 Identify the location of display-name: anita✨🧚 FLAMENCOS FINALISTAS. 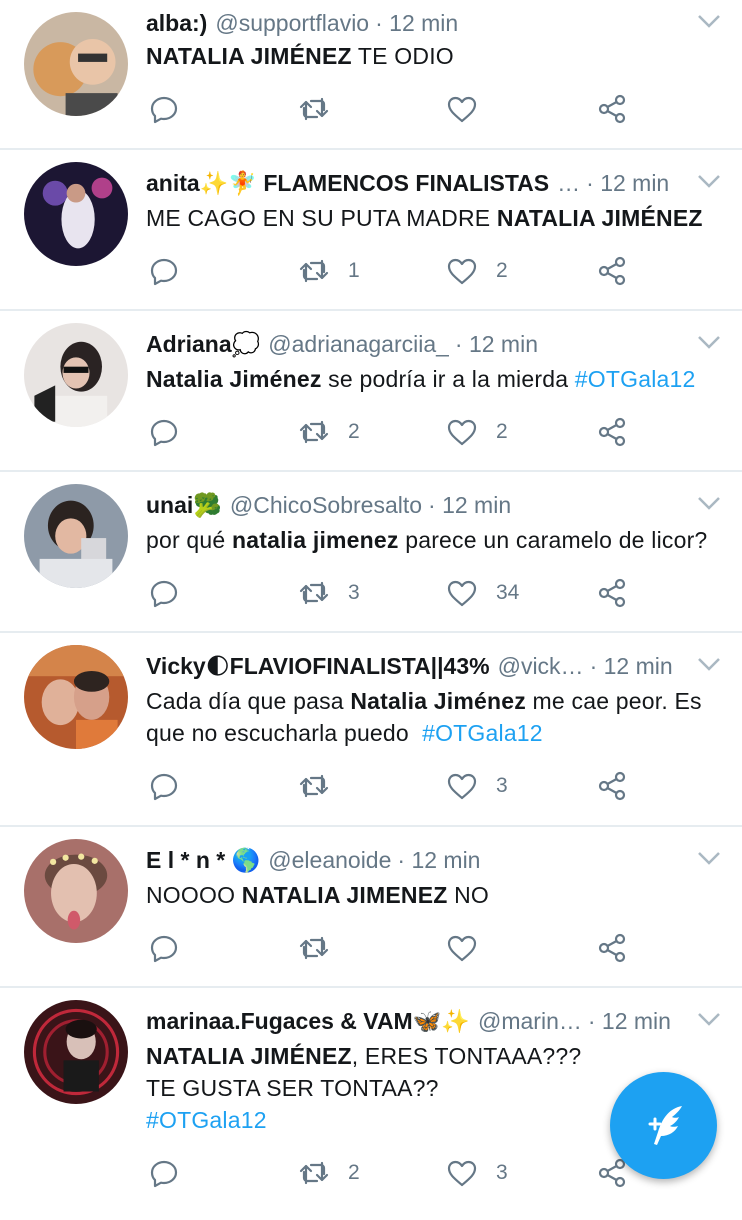
(347, 183).